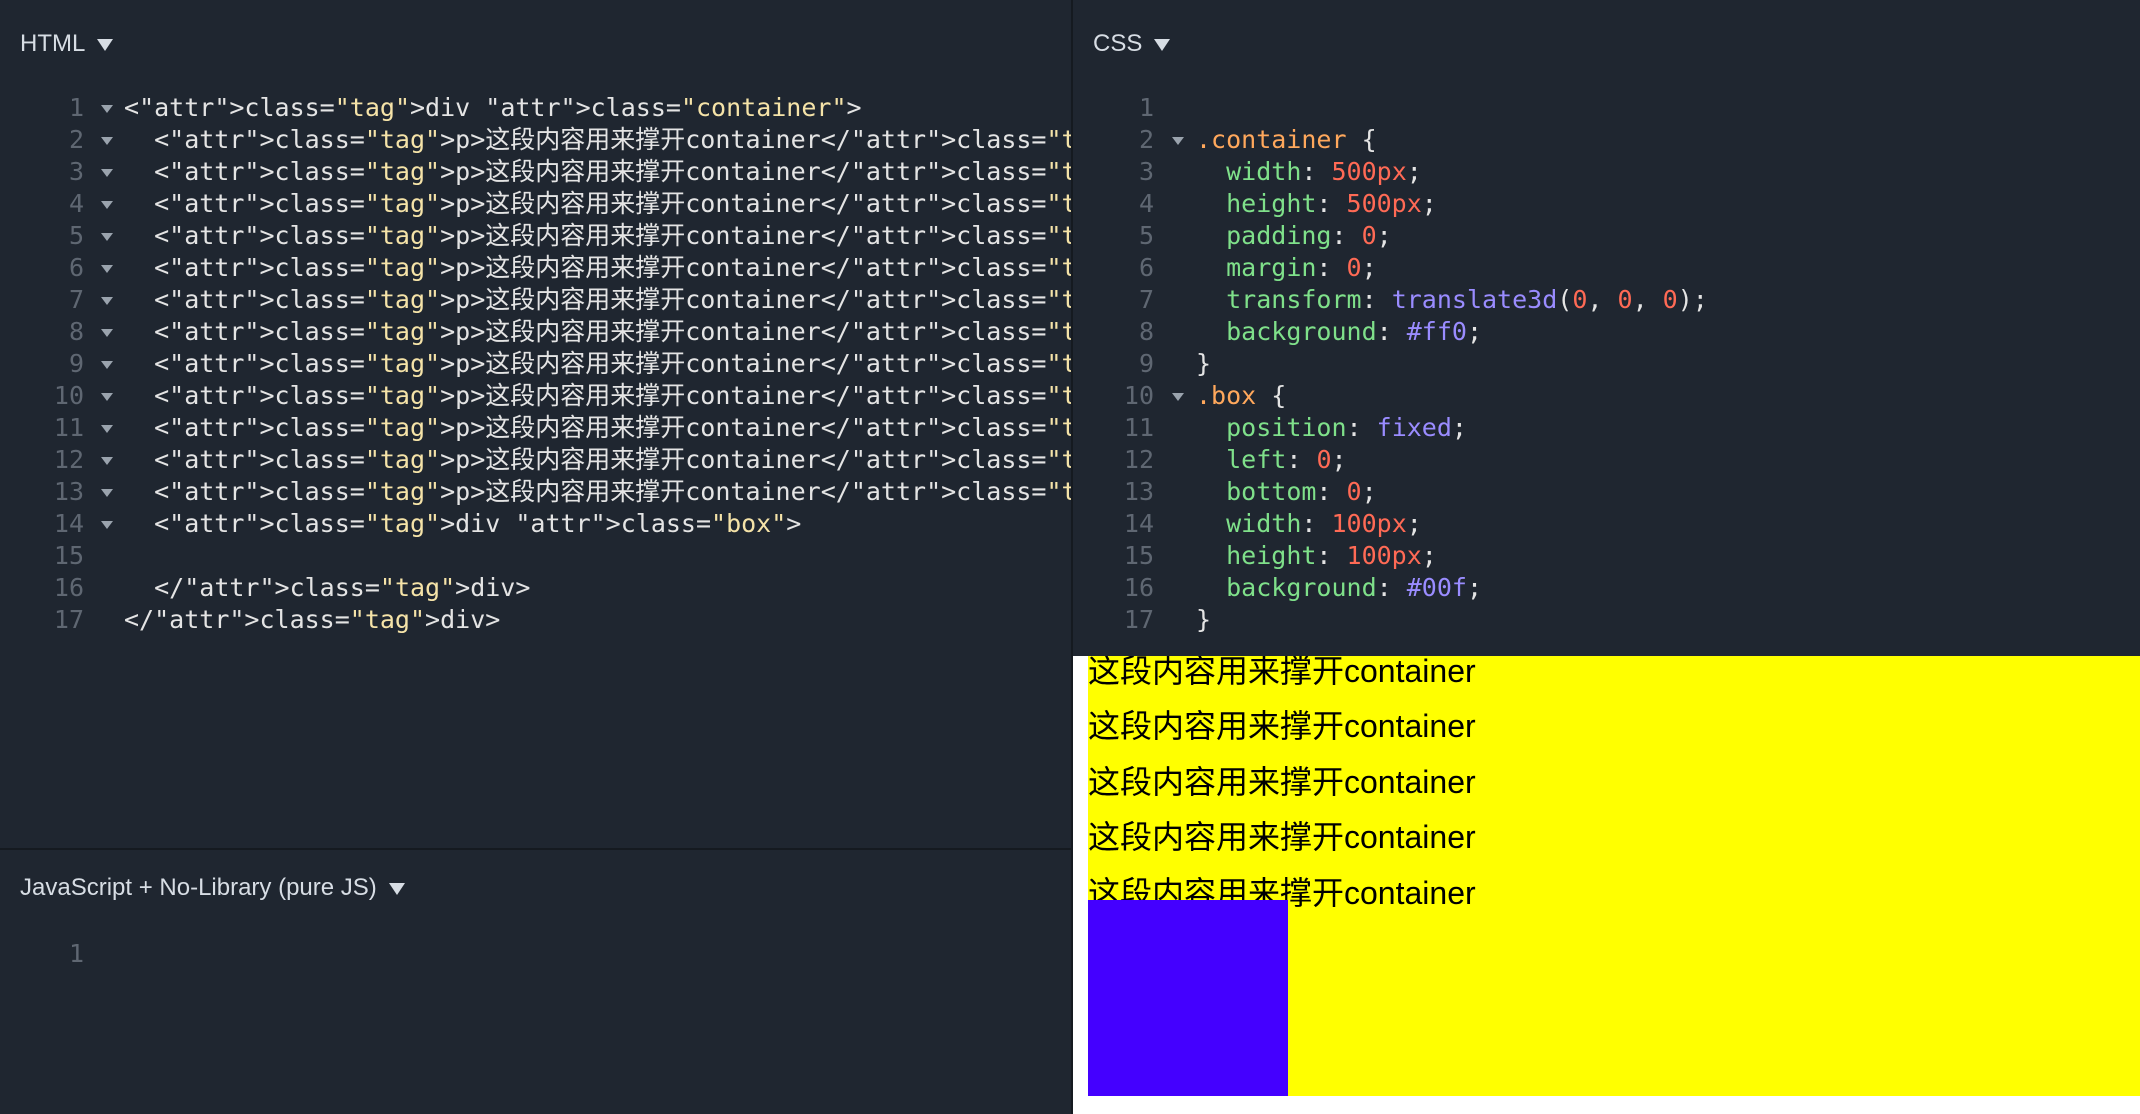 The image size is (2140, 1114). I want to click on js-panel-header: JavaScript + No-Library (pure JS), so click(212, 888).